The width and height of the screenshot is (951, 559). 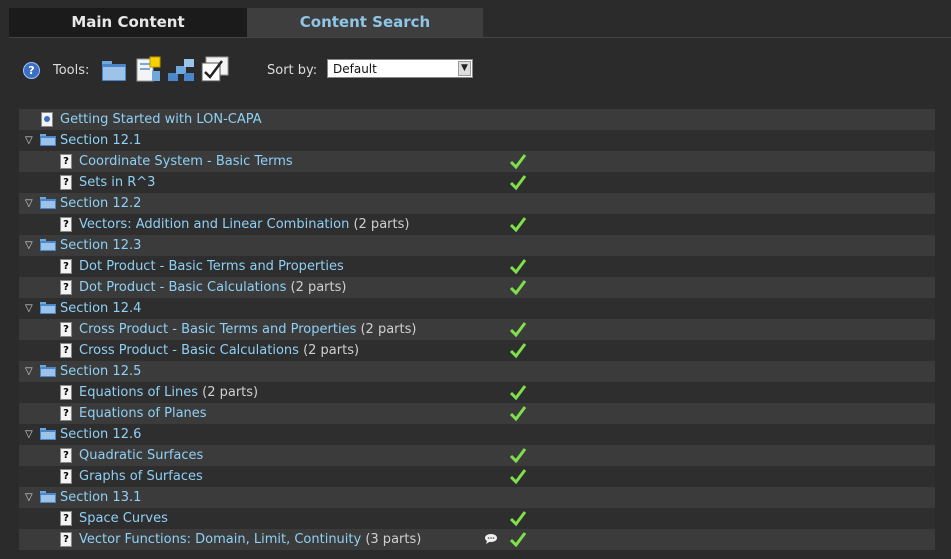 I want to click on problem-link: Vectors: Addition and Linear Combination, so click(x=214, y=224).